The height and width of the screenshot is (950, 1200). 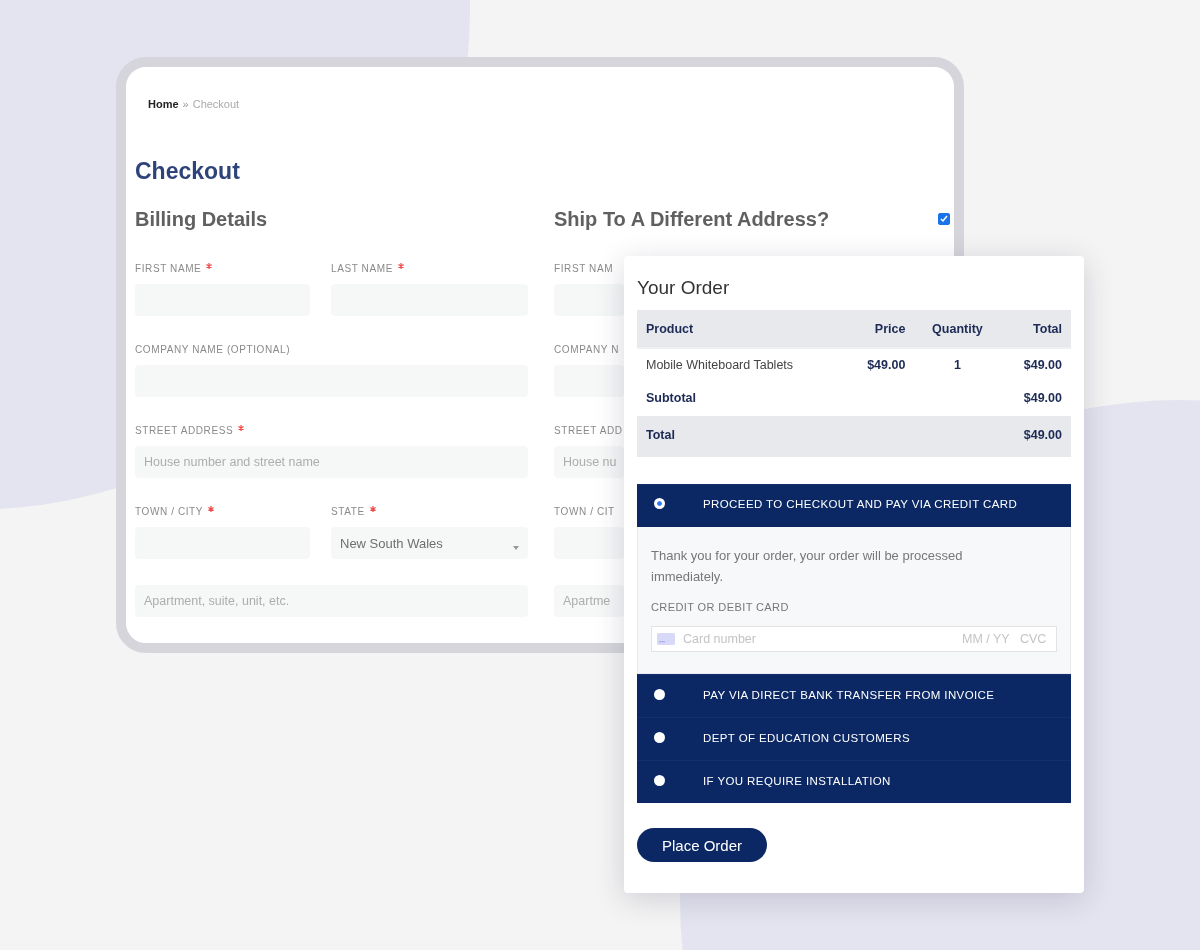 I want to click on card-field: Card number MM / YY CVC, so click(x=854, y=639).